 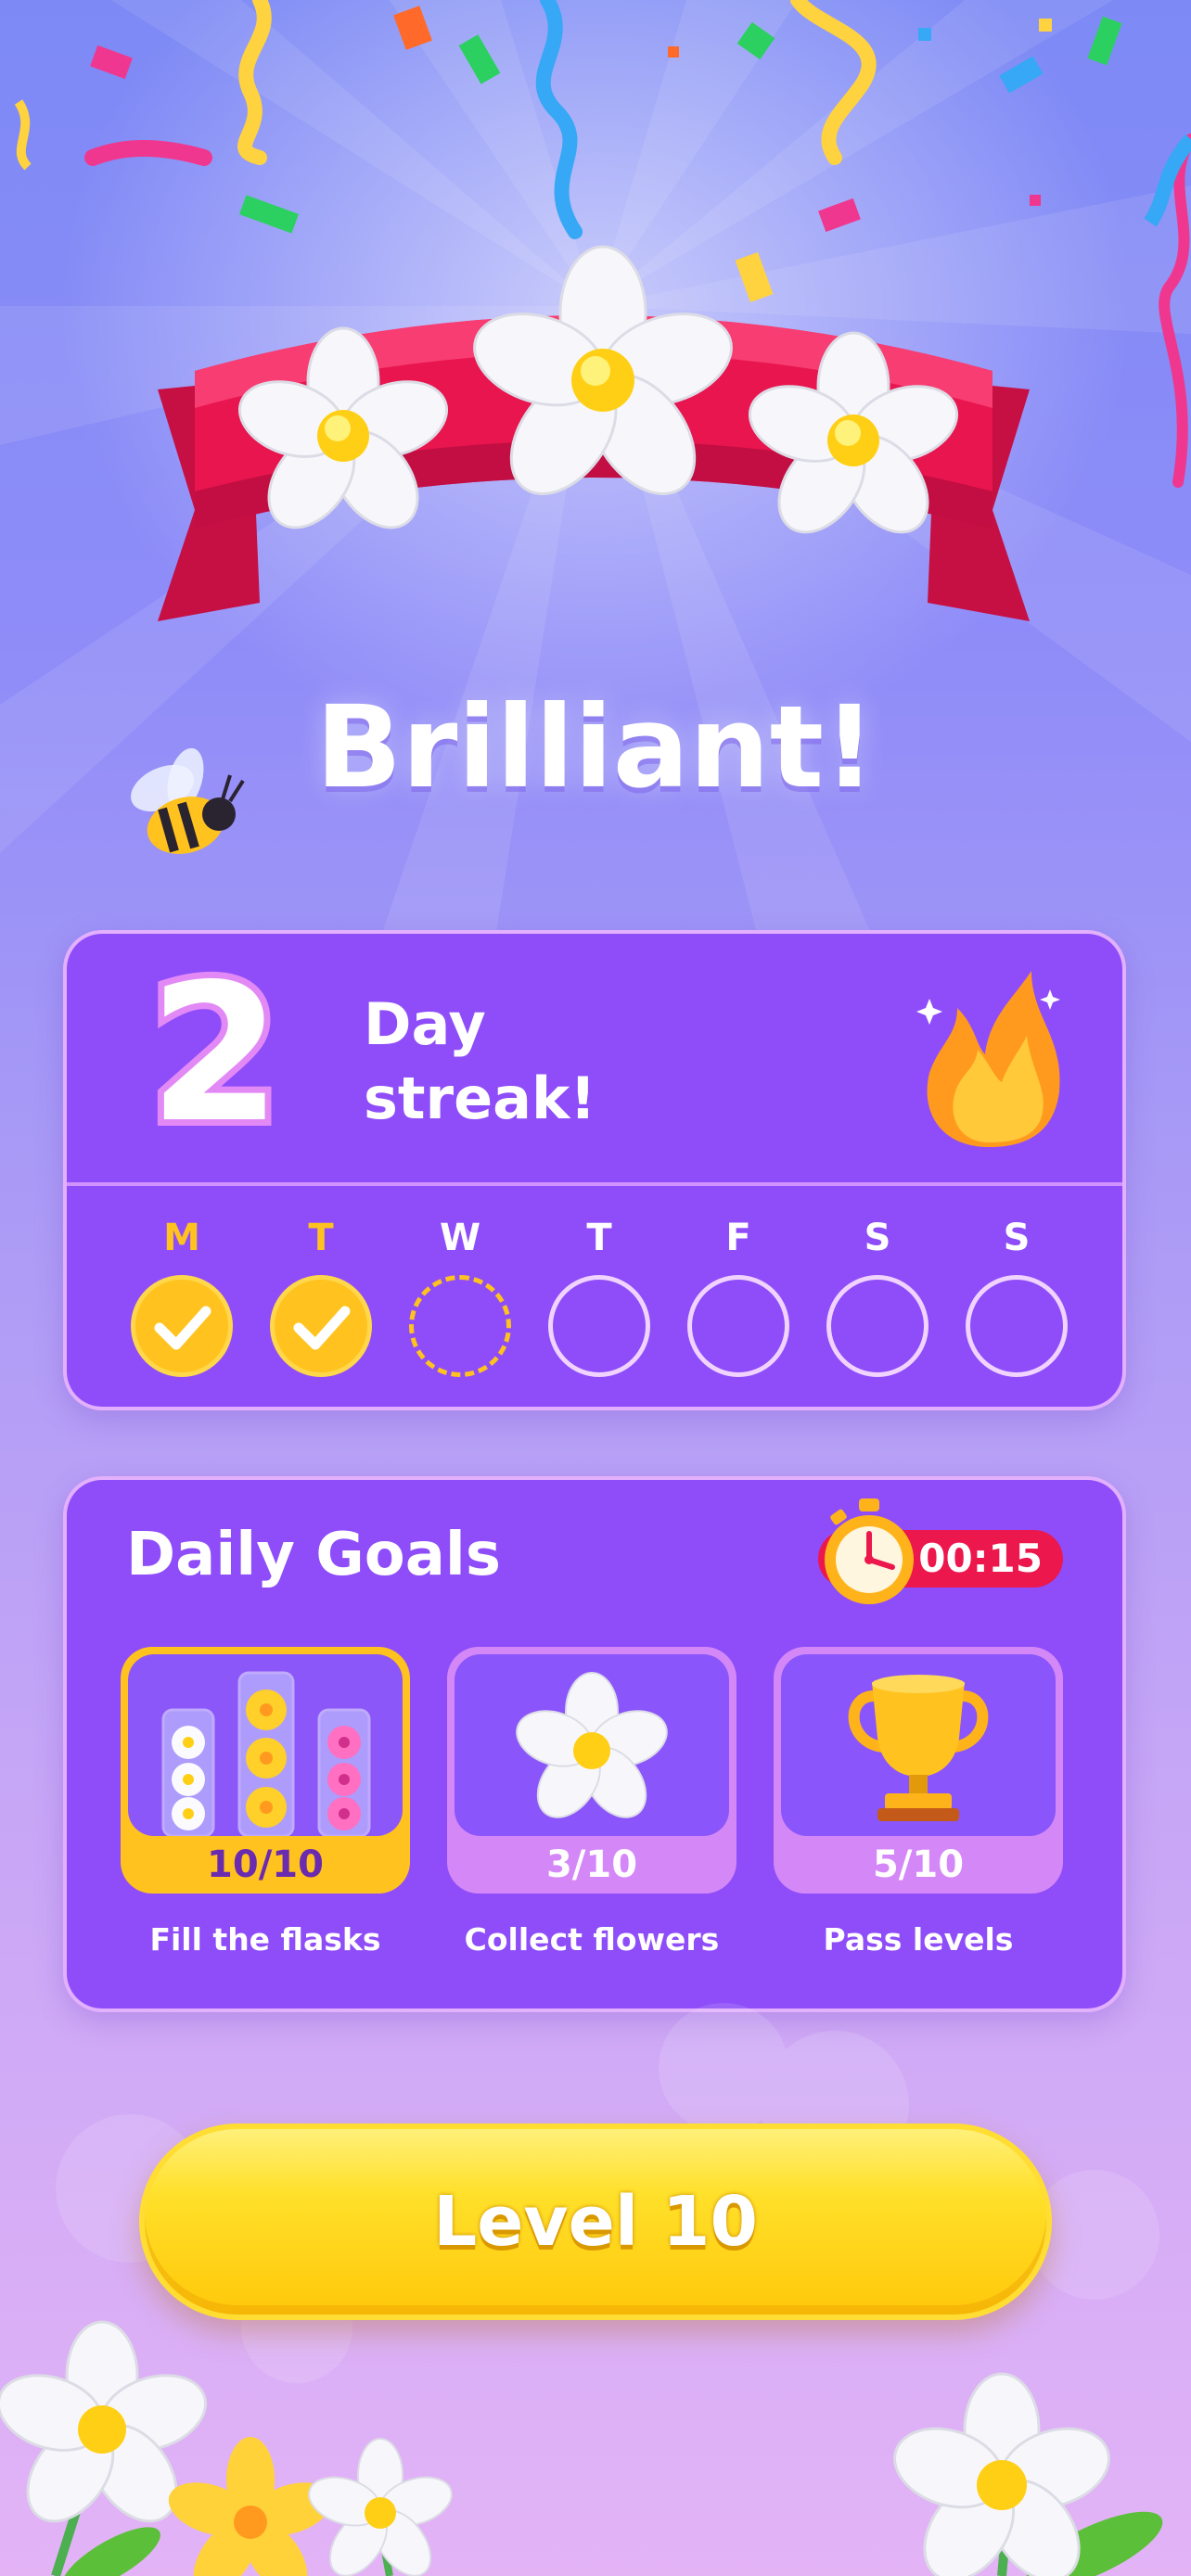 What do you see at coordinates (918, 1865) in the screenshot?
I see `goal-progress: 5/10` at bounding box center [918, 1865].